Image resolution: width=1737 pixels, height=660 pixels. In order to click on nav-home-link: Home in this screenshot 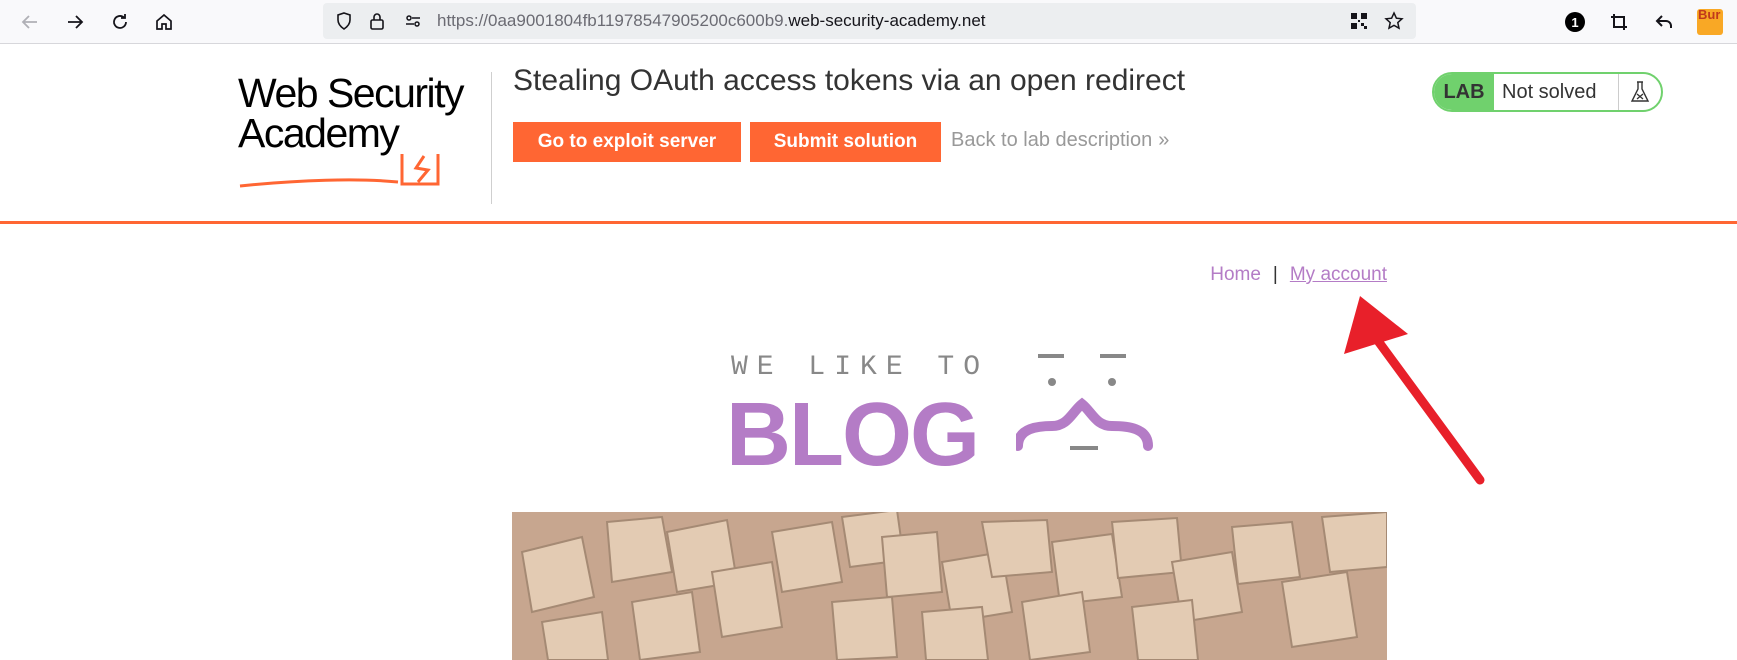, I will do `click(1235, 274)`.